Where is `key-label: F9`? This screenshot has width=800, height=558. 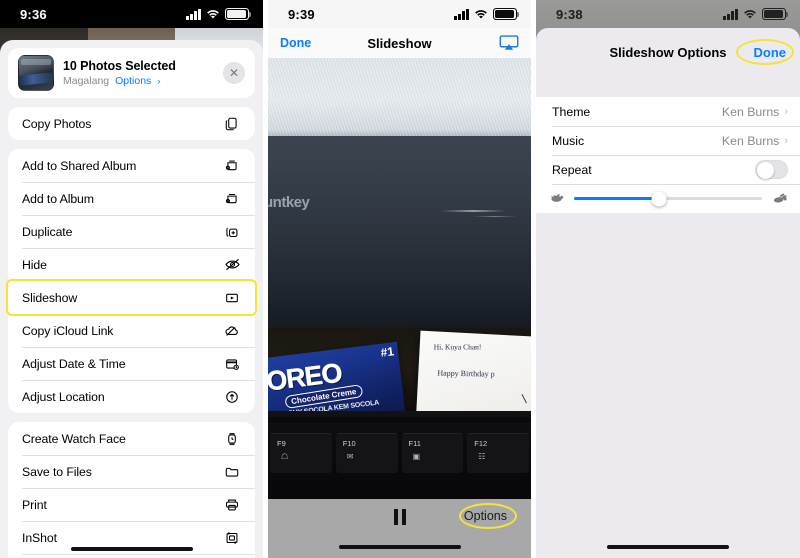
key-label: F9 is located at coordinates (281, 443).